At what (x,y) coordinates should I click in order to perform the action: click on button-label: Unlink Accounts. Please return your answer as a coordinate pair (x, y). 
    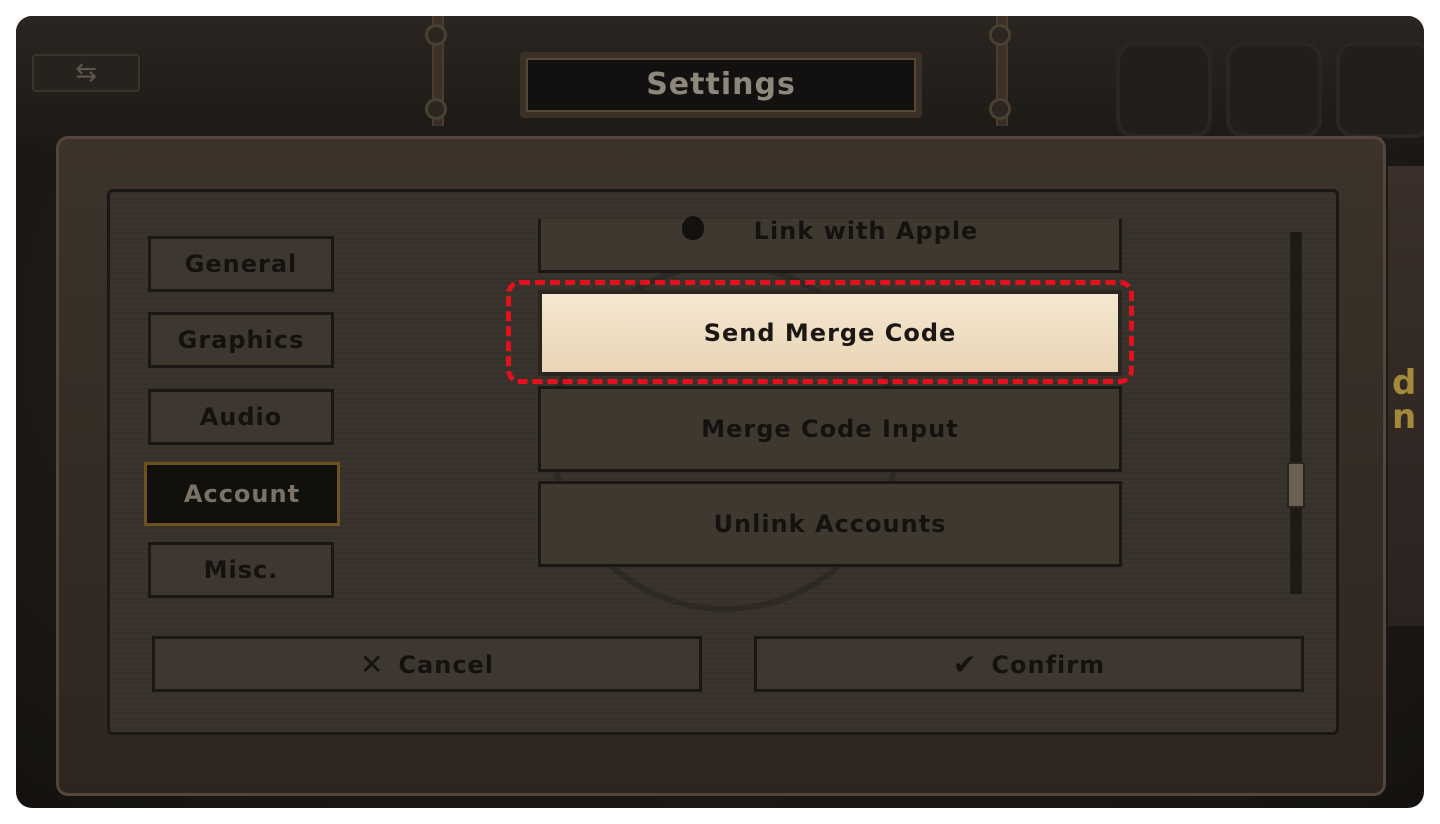
    Looking at the image, I should click on (830, 524).